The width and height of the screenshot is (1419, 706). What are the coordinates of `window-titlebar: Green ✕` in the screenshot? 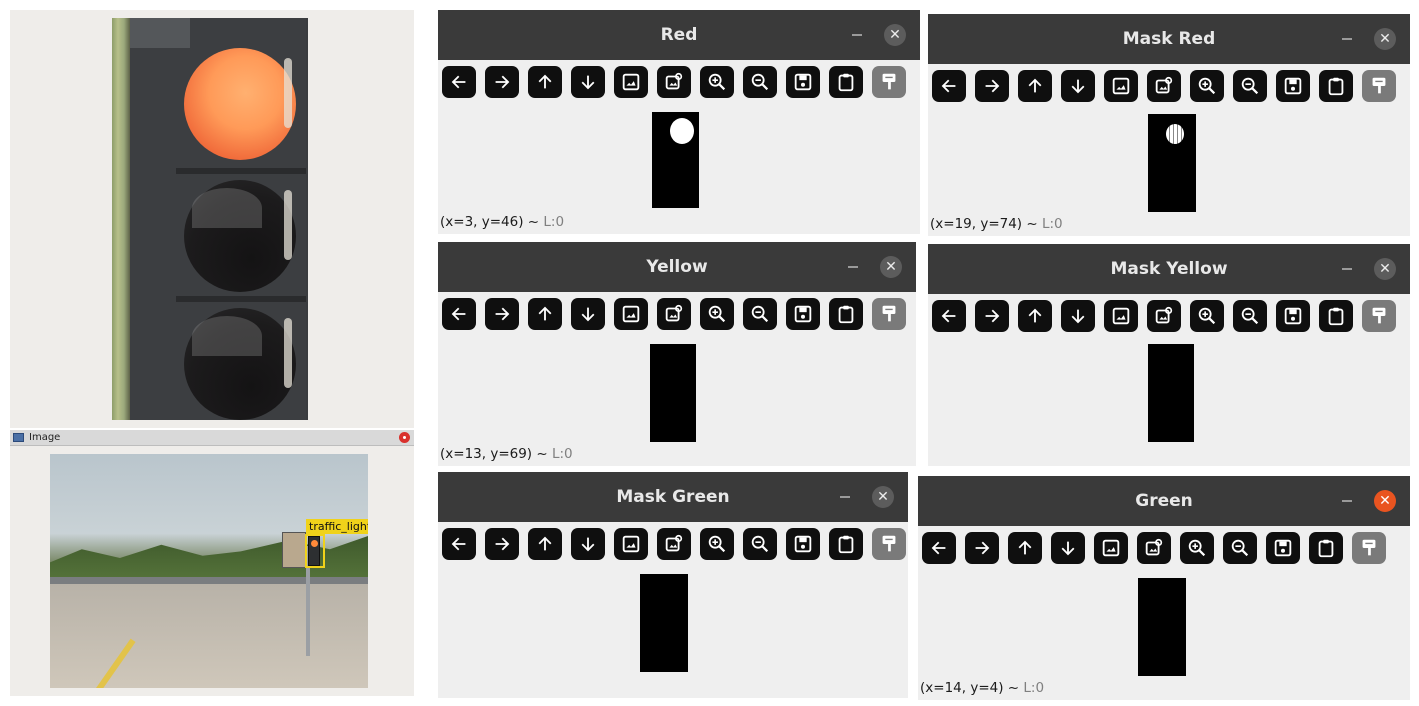 It's located at (1164, 501).